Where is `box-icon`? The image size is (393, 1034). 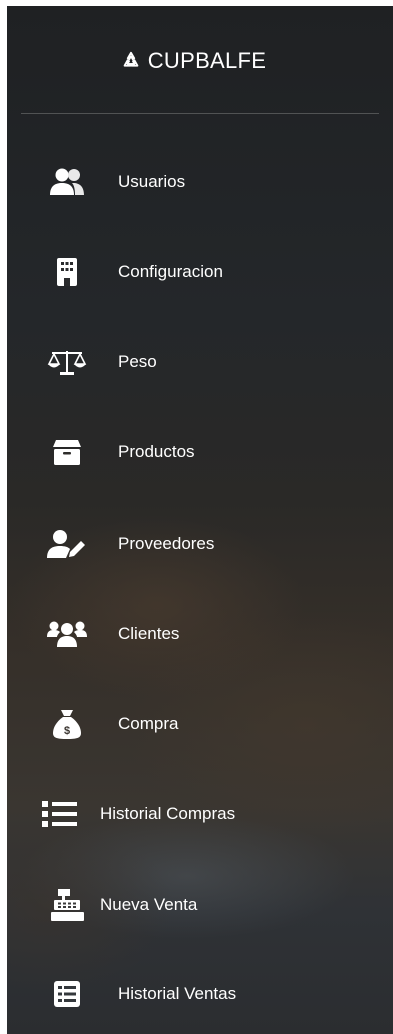
box-icon is located at coordinates (67, 452).